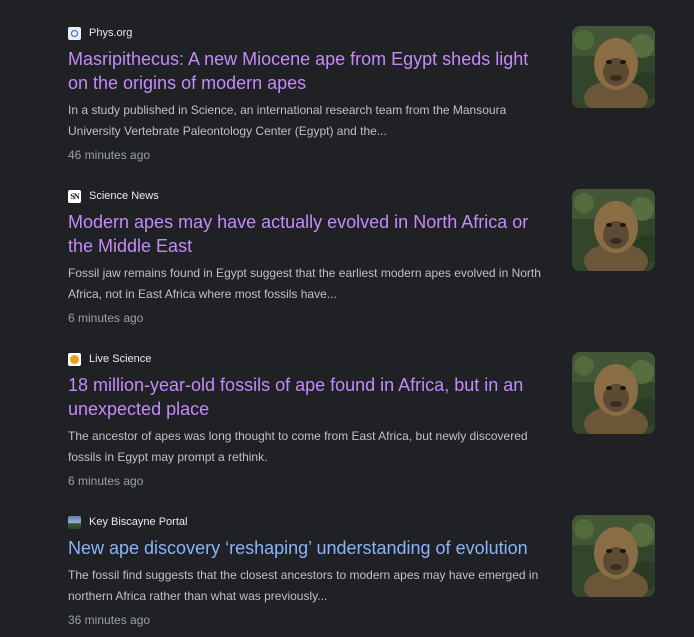  I want to click on timestamp: 46 minutes ago, so click(109, 155).